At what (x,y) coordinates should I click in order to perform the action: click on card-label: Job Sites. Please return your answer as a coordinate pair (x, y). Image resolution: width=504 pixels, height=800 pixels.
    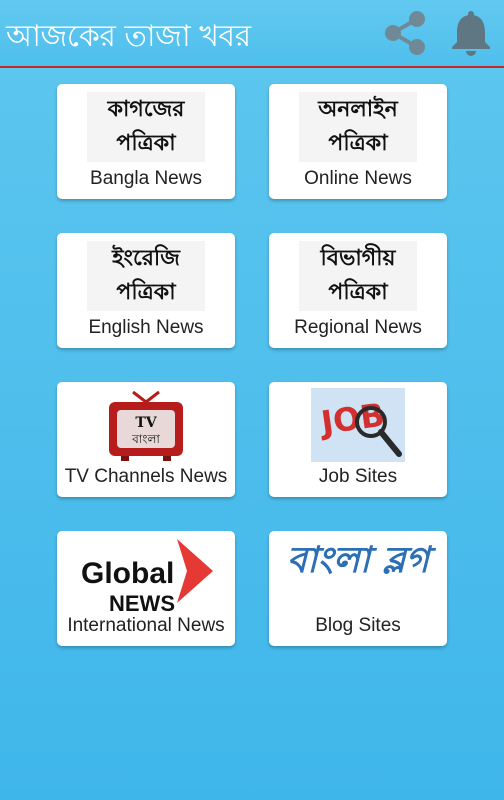
    Looking at the image, I should click on (358, 476).